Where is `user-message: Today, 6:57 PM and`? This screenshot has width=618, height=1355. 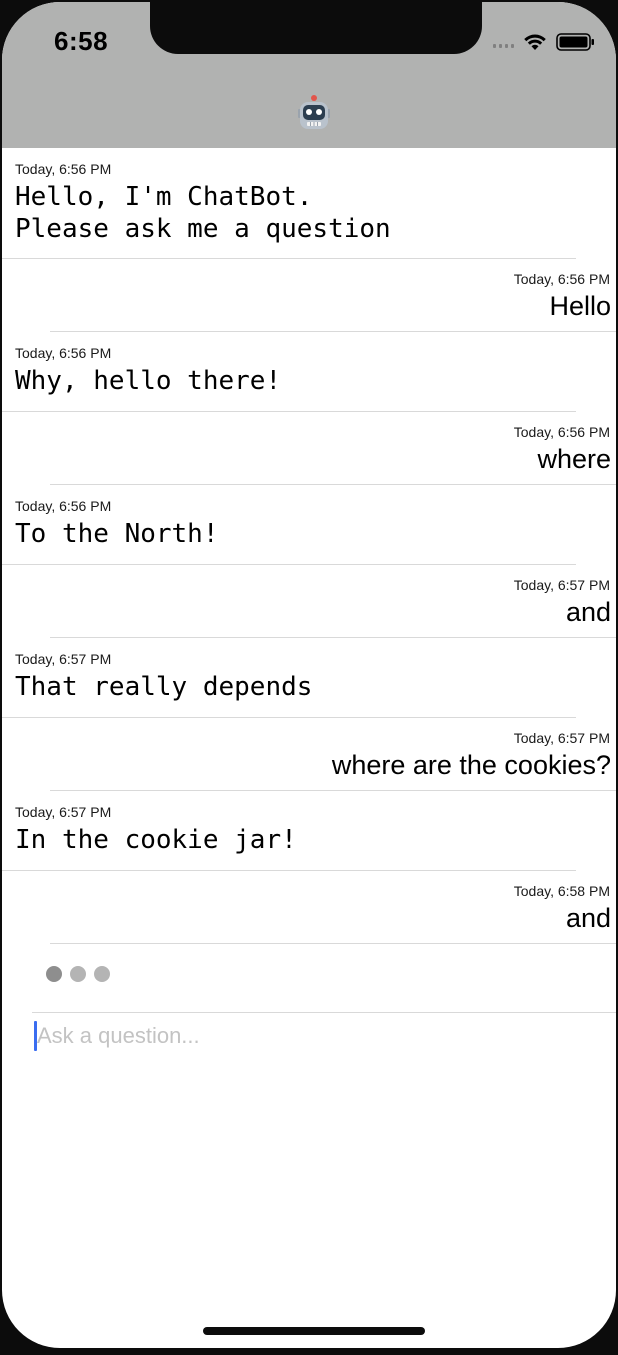 user-message: Today, 6:57 PM and is located at coordinates (309, 601).